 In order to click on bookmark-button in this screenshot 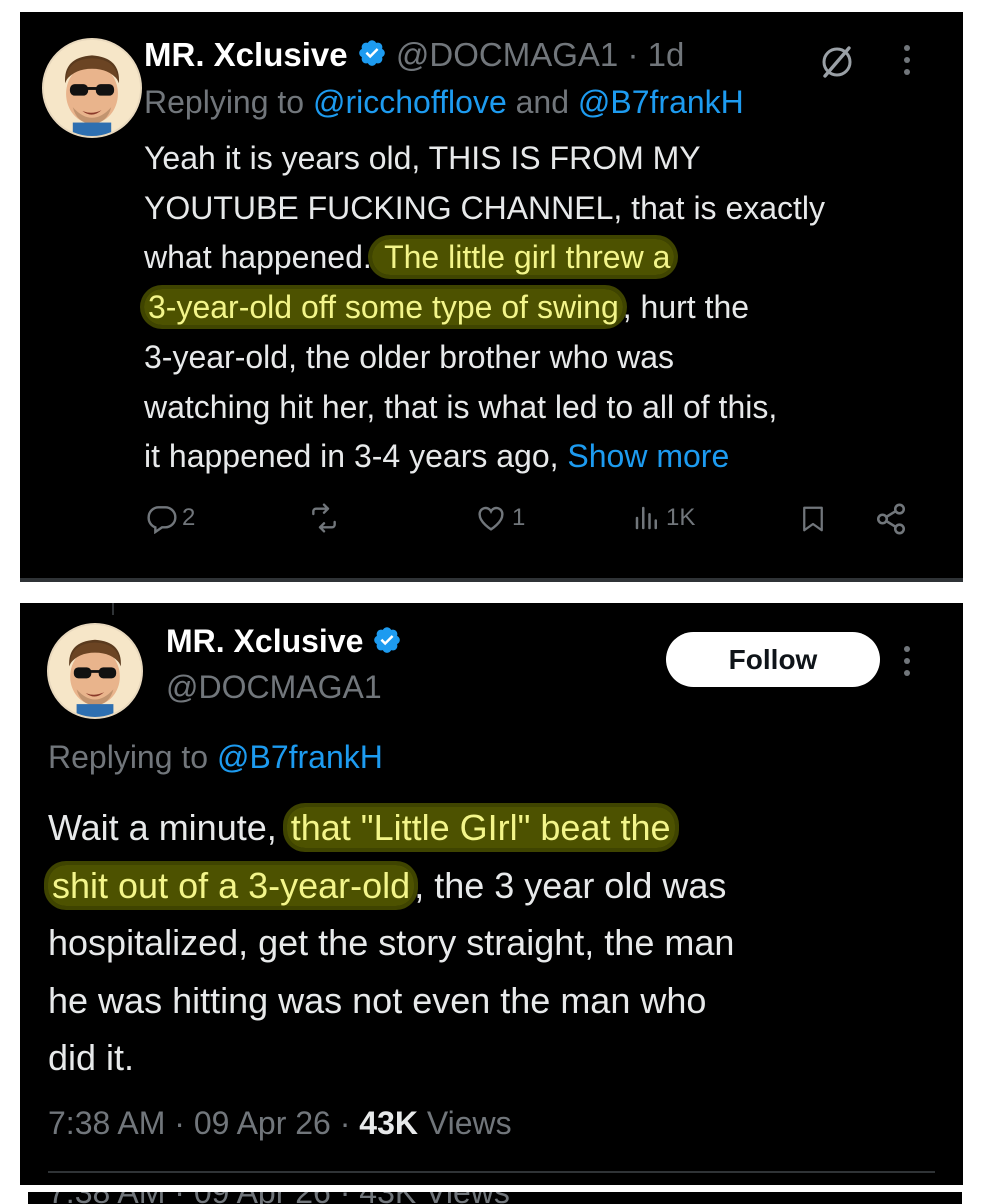, I will do `click(813, 519)`.